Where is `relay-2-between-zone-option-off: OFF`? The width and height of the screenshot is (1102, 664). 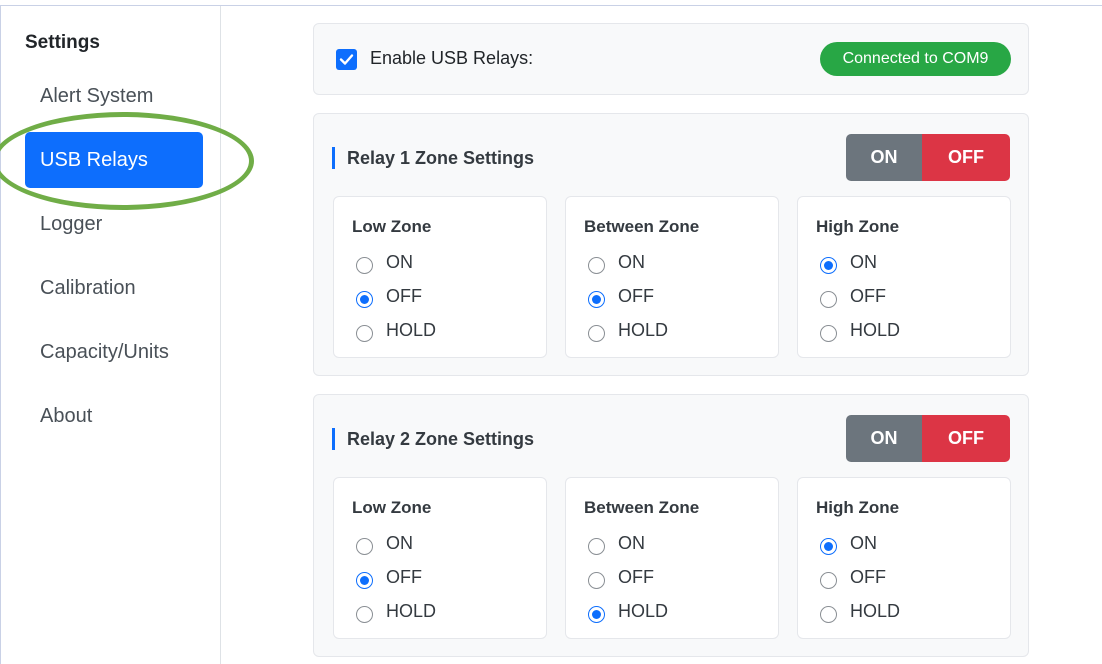 relay-2-between-zone-option-off: OFF is located at coordinates (621, 577).